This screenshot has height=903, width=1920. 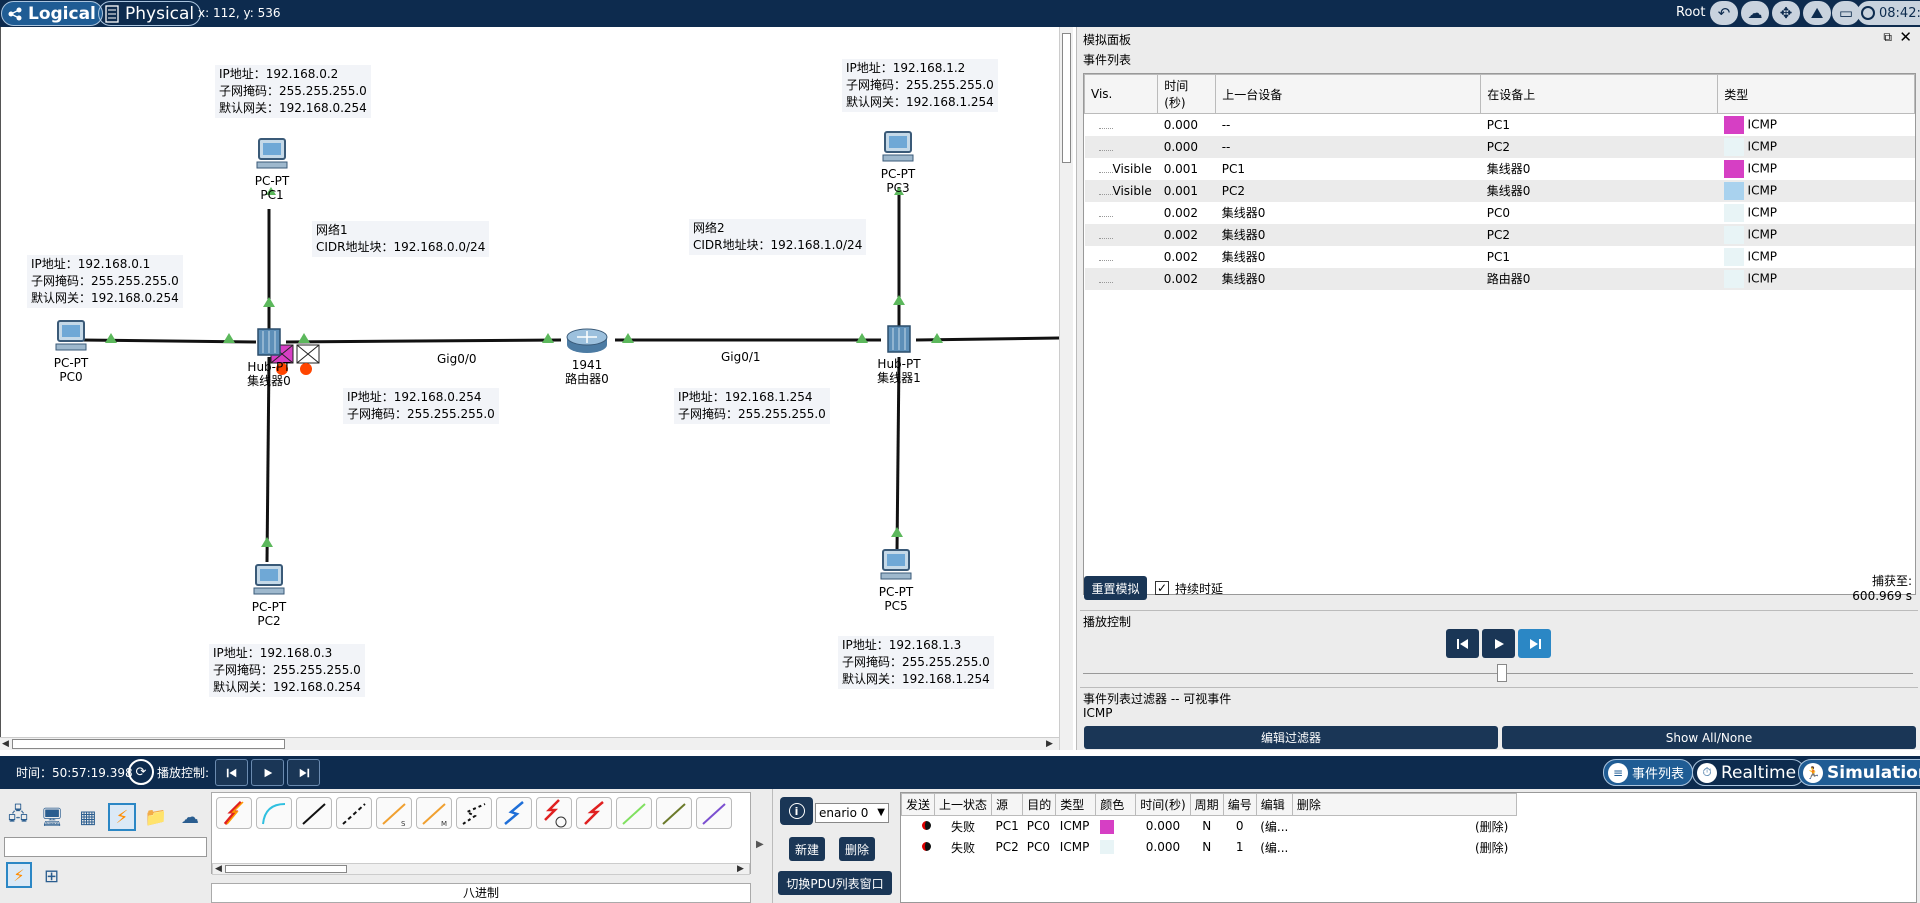 What do you see at coordinates (1498, 643) in the screenshot?
I see `play-button` at bounding box center [1498, 643].